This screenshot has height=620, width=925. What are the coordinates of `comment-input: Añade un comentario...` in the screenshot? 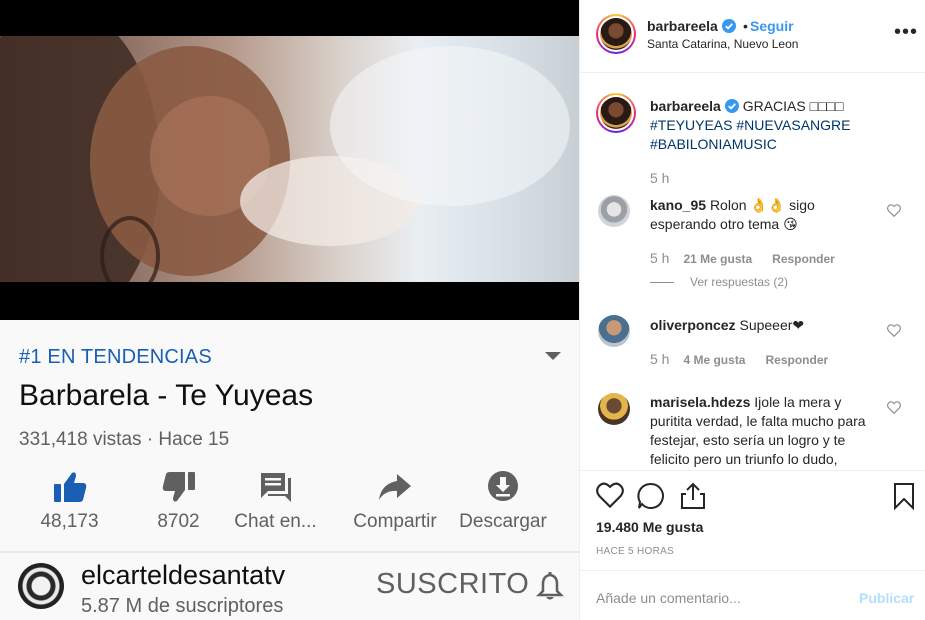 It's located at (668, 598).